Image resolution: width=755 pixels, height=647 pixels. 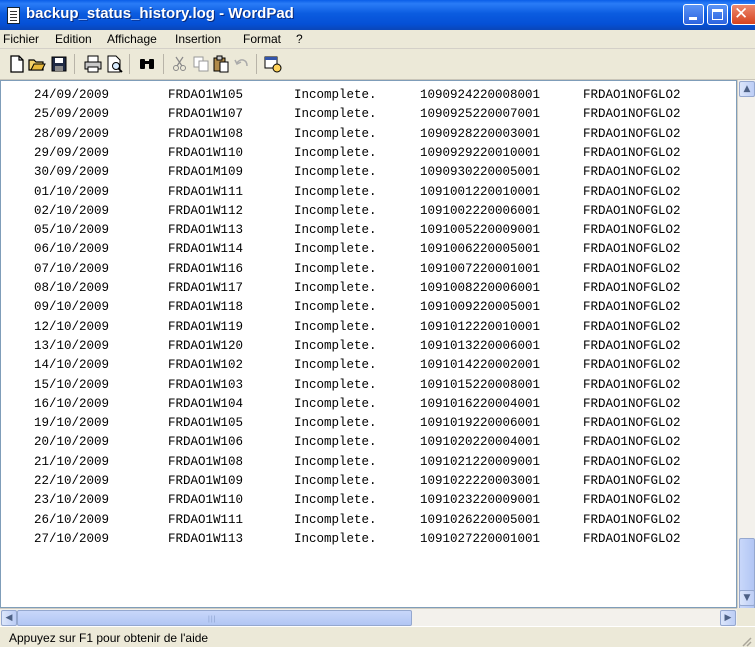 I want to click on window-title: backup_status_history.log - WordPad, so click(x=160, y=13).